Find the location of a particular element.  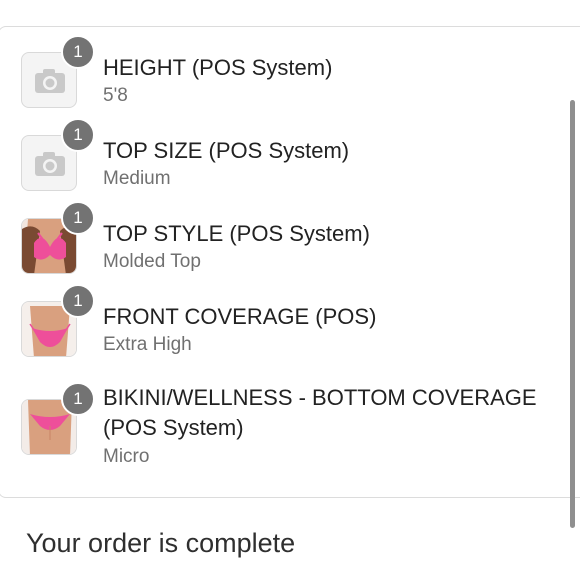

item-name: TOP STYLE (POS System) is located at coordinates (236, 233).